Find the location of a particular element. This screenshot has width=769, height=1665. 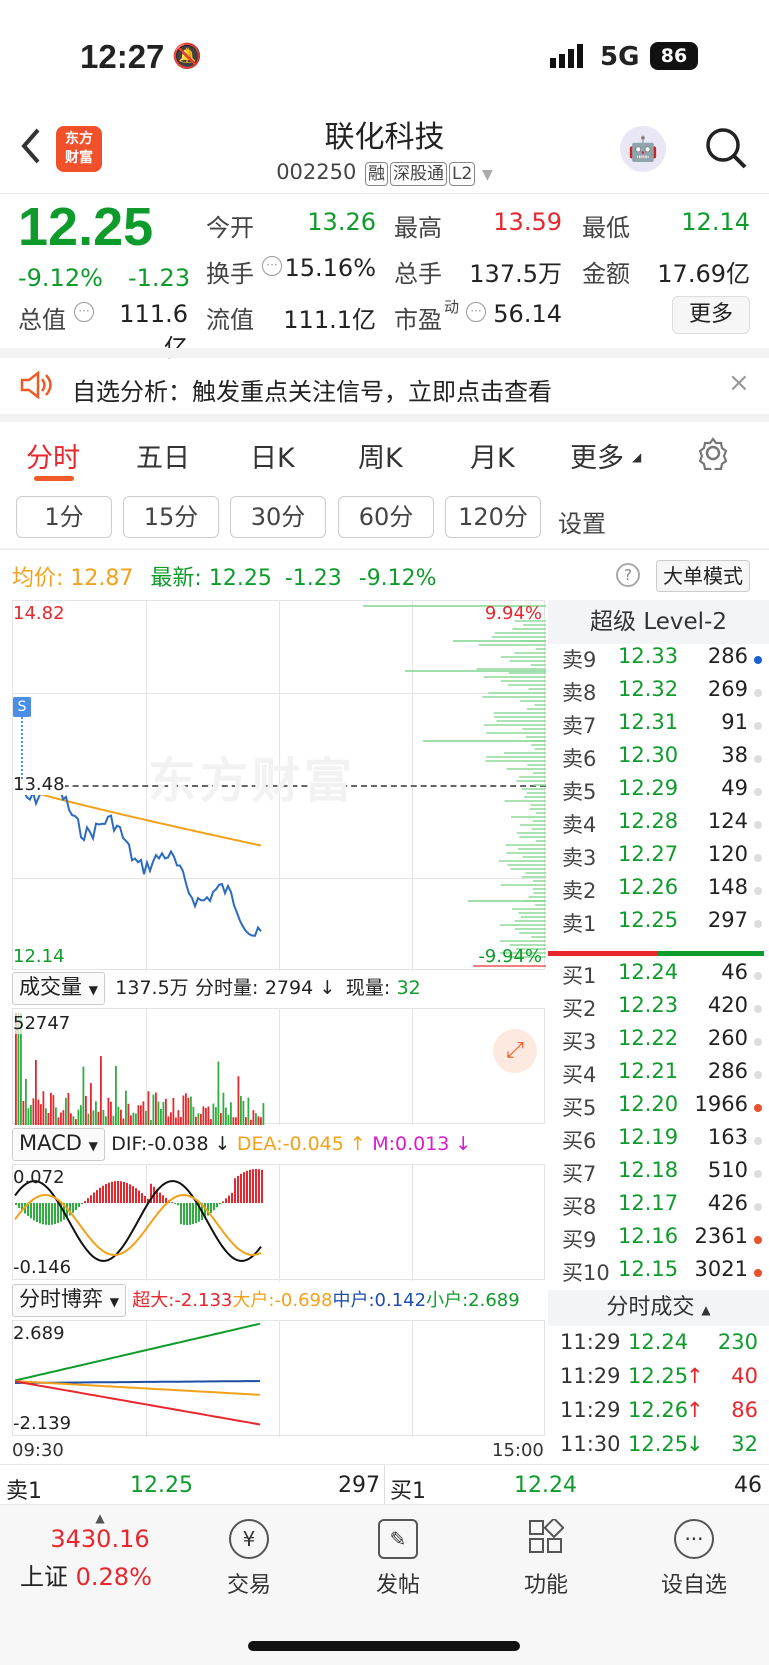

gear-icon is located at coordinates (713, 456).